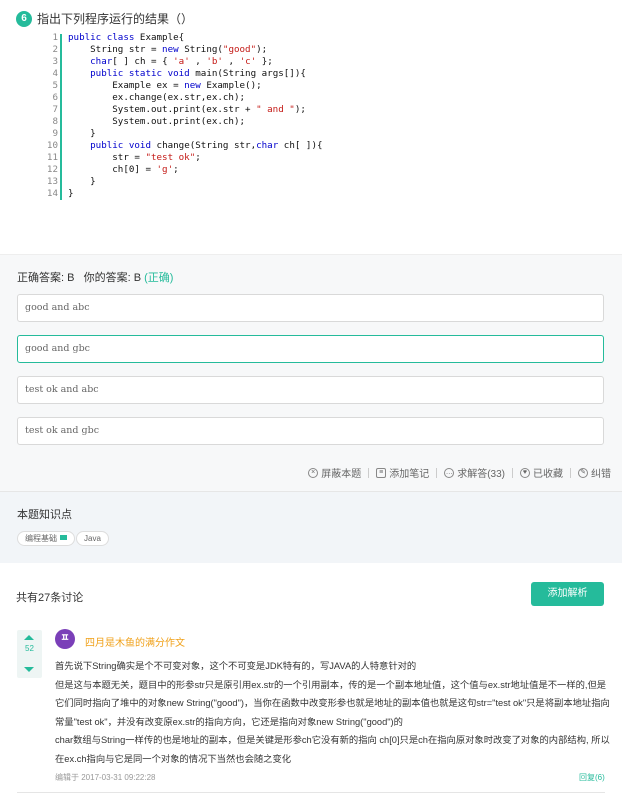  I want to click on code-line-number: 7, so click(55, 109).